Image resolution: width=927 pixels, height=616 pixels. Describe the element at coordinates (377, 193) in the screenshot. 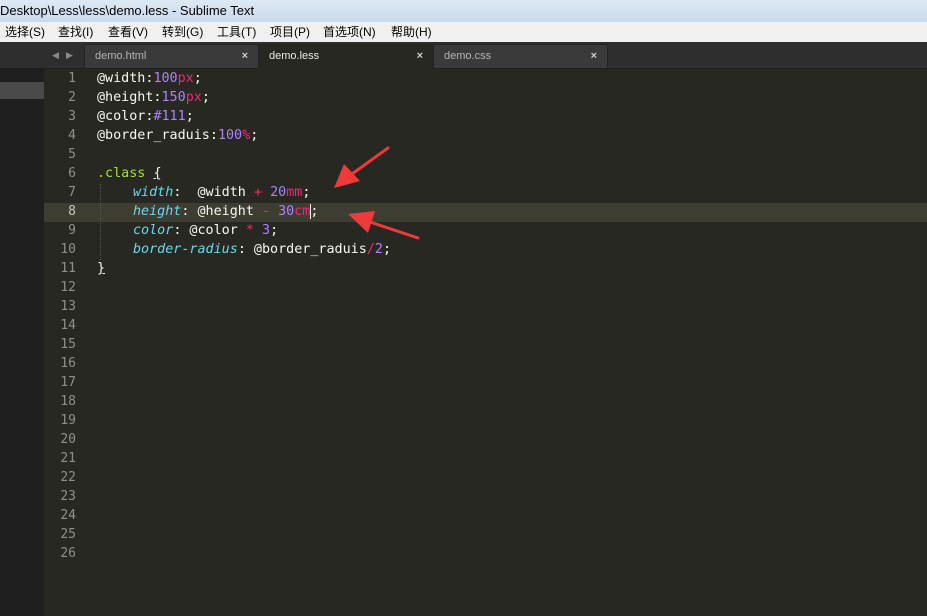

I see `annotation-arrows` at that location.